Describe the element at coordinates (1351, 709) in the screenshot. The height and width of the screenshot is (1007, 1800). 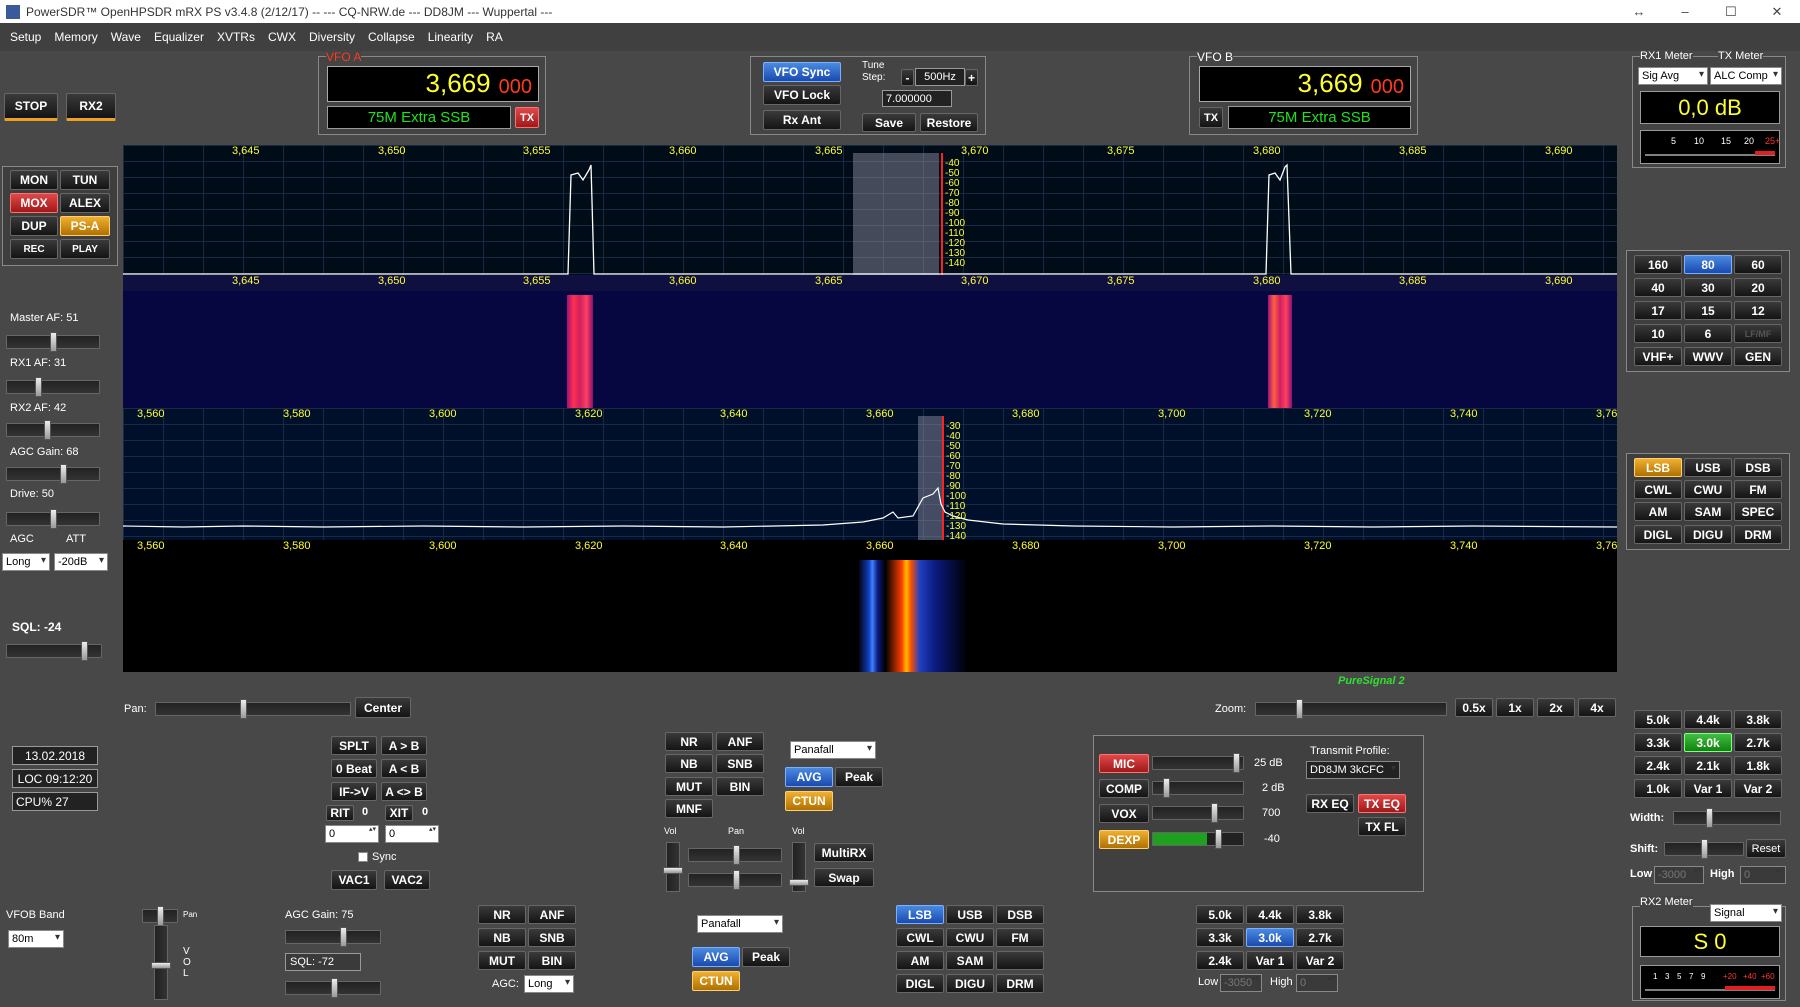
I see `zoom-slider` at that location.